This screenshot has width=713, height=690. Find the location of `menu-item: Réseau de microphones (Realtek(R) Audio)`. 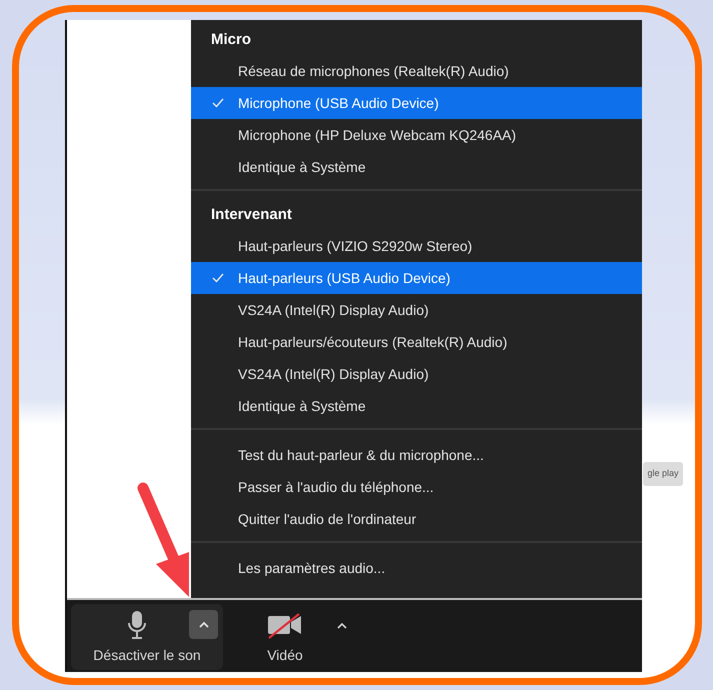

menu-item: Réseau de microphones (Realtek(R) Audio) is located at coordinates (416, 71).